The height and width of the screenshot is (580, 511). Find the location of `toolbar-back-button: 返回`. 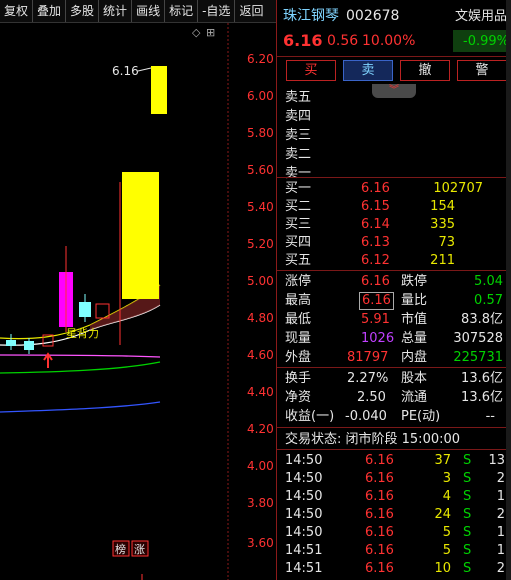

toolbar-back-button: 返回 is located at coordinates (251, 11).